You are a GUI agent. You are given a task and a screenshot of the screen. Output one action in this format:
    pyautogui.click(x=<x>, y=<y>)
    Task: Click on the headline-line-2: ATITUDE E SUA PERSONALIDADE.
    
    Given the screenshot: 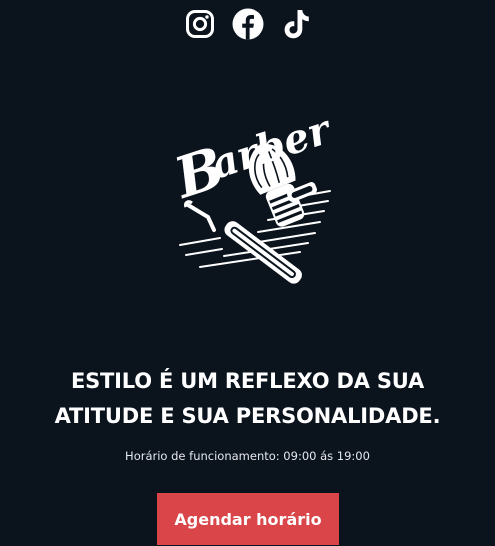 What is the action you would take?
    pyautogui.click(x=247, y=416)
    